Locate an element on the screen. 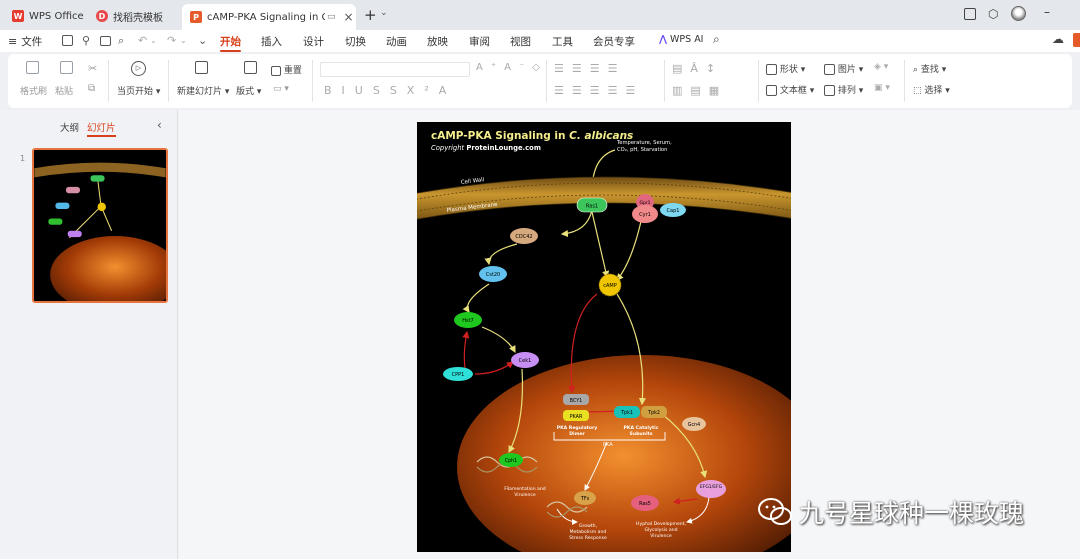  redo-icon: ↷ is located at coordinates (171, 40).